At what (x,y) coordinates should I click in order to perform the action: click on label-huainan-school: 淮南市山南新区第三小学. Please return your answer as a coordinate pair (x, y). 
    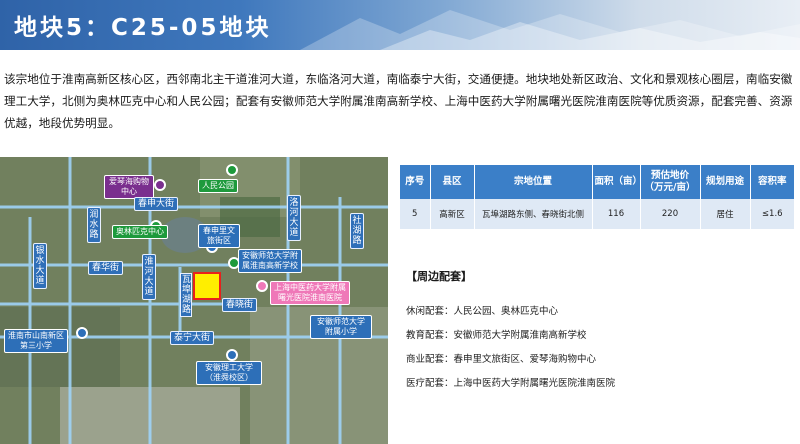
    Looking at the image, I should click on (36, 341).